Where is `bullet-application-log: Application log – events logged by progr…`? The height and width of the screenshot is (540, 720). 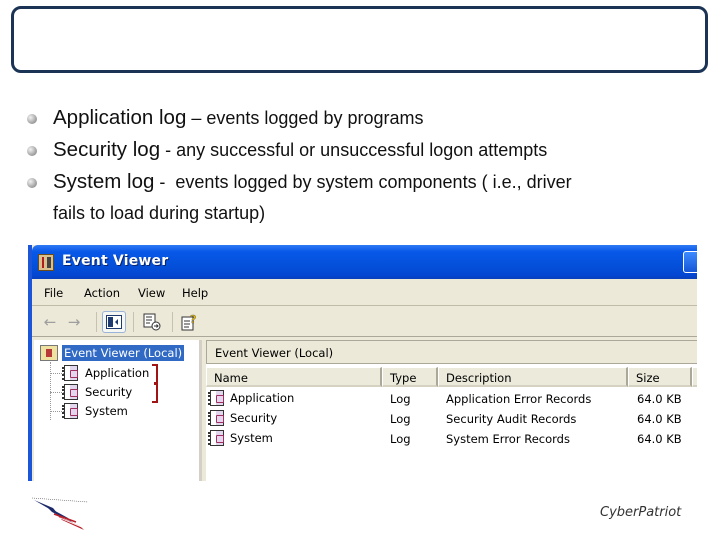 bullet-application-log: Application log – events logged by progr… is located at coordinates (364, 118).